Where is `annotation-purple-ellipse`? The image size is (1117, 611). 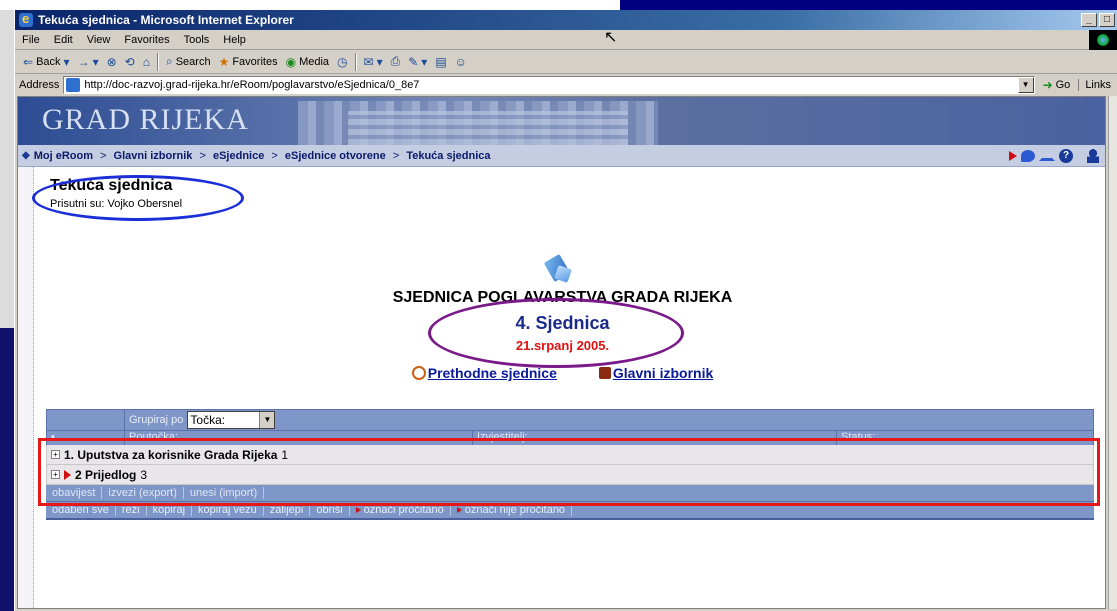 annotation-purple-ellipse is located at coordinates (556, 333).